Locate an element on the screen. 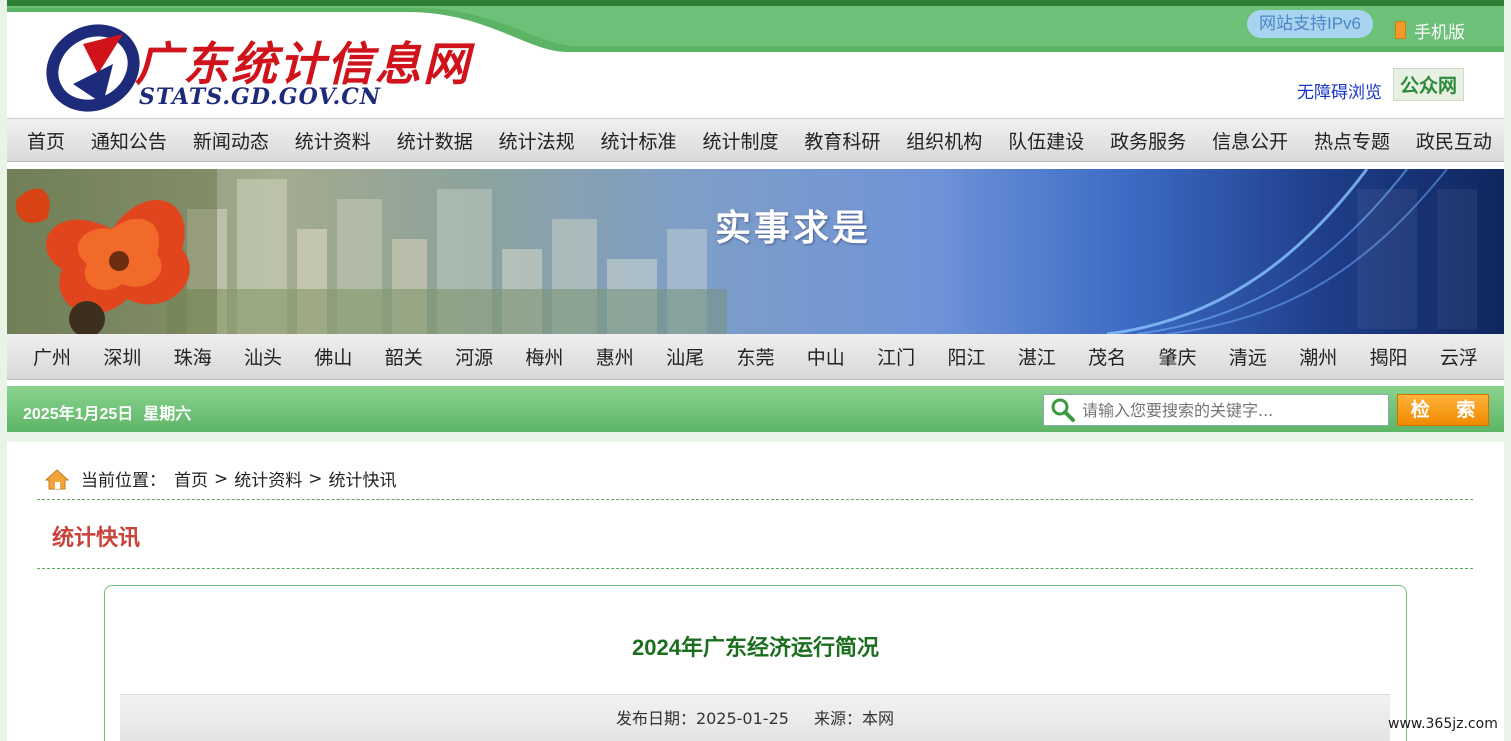 The image size is (1511, 741). site-domain: STATS.GD.GOV.CN is located at coordinates (260, 97).